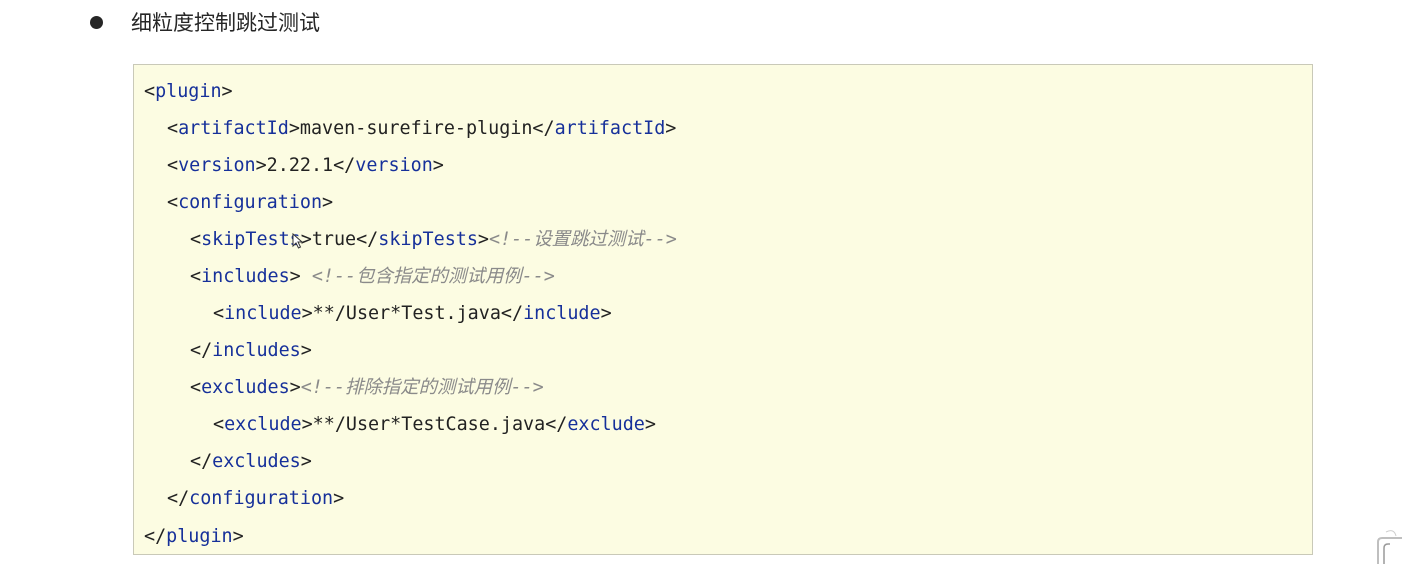 This screenshot has width=1402, height=564. What do you see at coordinates (701, 25) in the screenshot?
I see `bullet-item: 细粒度控制跳过测试` at bounding box center [701, 25].